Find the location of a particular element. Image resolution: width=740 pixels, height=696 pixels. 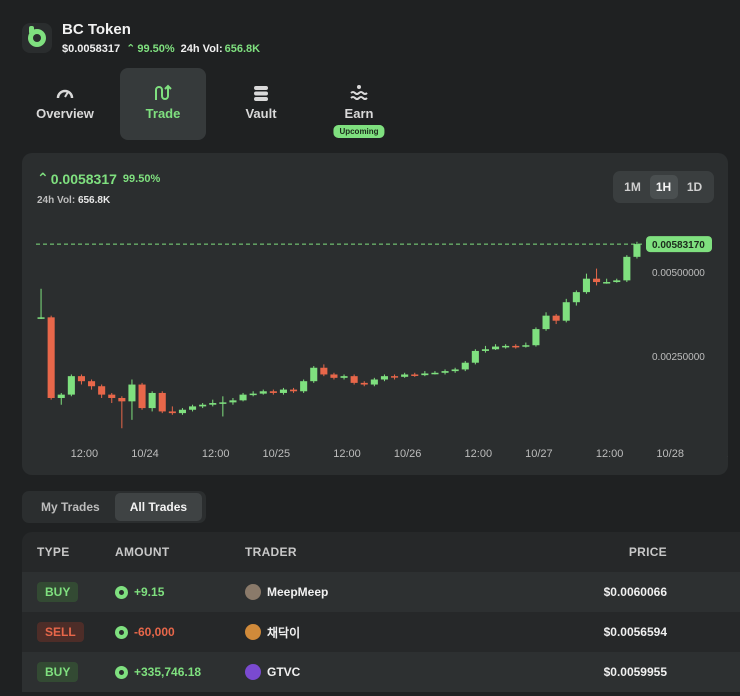

tab-label: Overview is located at coordinates (65, 113).